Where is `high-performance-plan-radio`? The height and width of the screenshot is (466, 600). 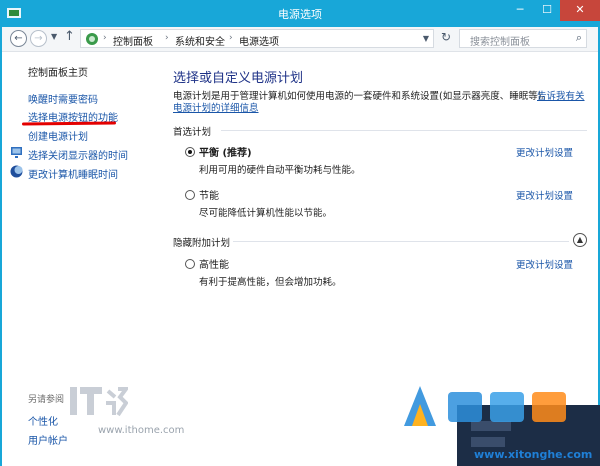 high-performance-plan-radio is located at coordinates (190, 264).